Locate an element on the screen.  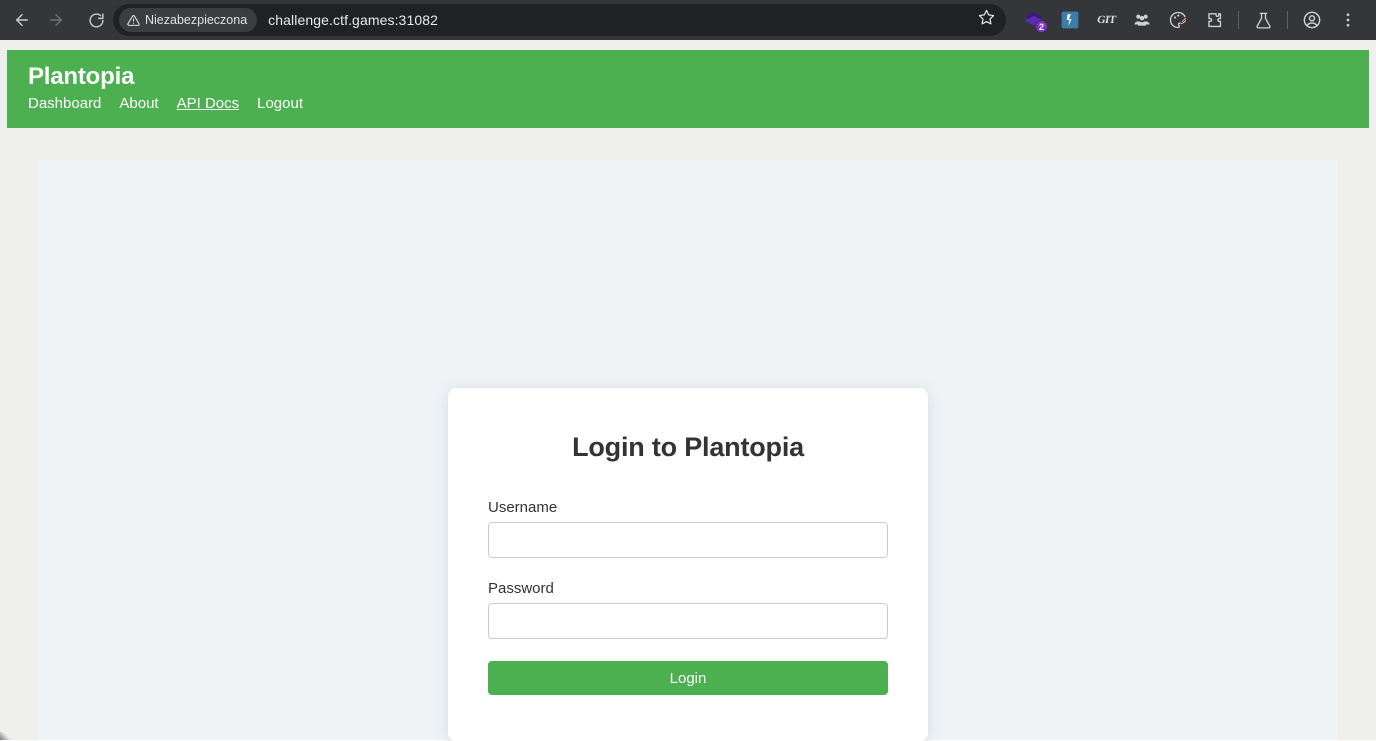
password-label: Password is located at coordinates (521, 588).